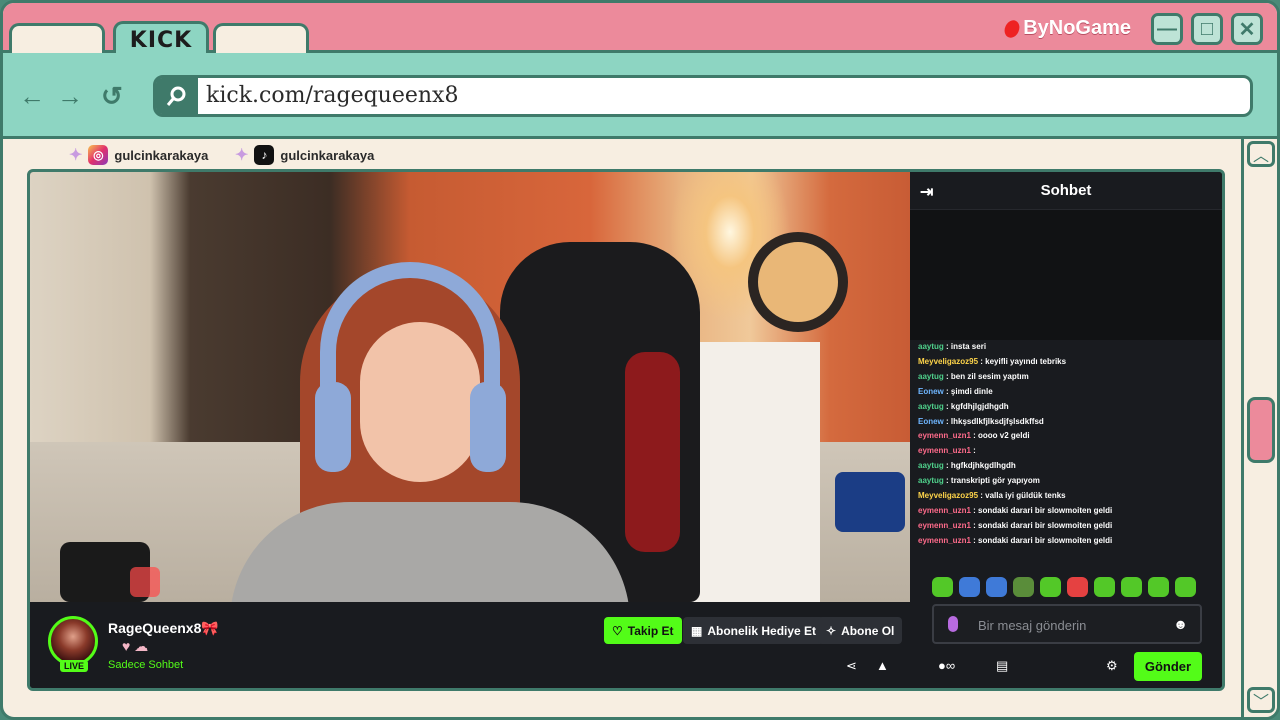 The width and height of the screenshot is (1280, 720). Describe the element at coordinates (327, 155) in the screenshot. I see `tiktok-handle: gulcinkarakaya` at that location.